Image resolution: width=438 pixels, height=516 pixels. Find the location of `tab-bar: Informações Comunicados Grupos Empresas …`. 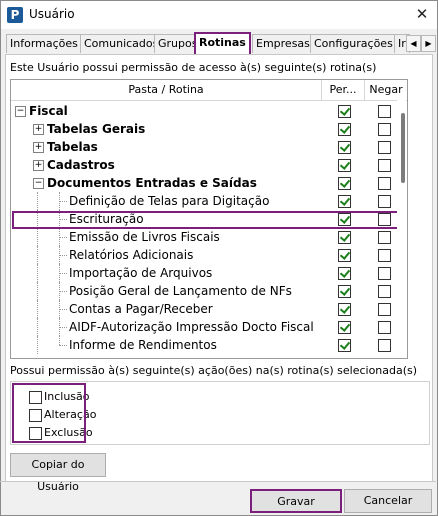

tab-bar: Informações Comunicados Grupos Empresas … is located at coordinates (221, 44).